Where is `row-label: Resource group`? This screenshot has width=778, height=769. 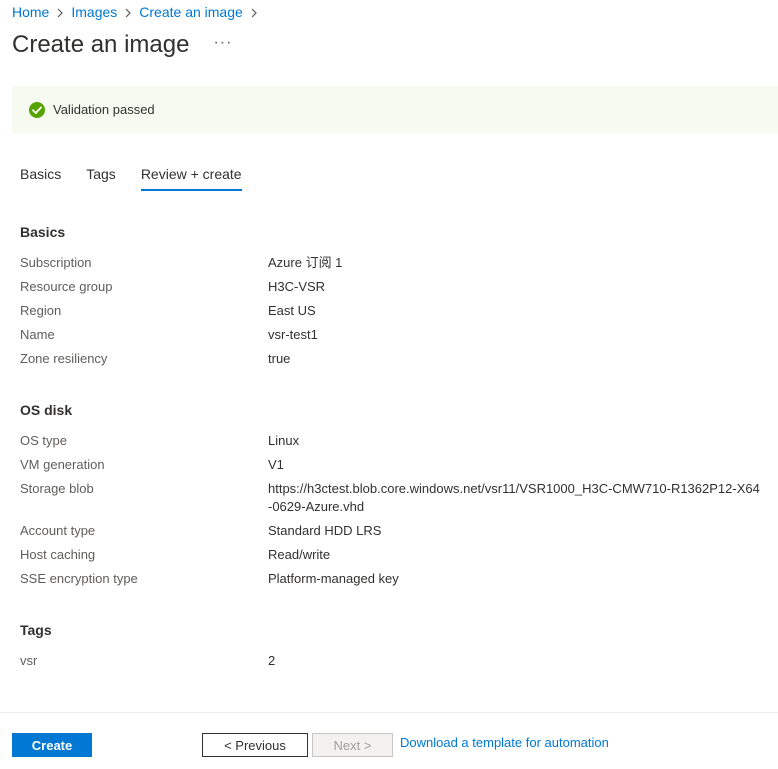
row-label: Resource group is located at coordinates (66, 286).